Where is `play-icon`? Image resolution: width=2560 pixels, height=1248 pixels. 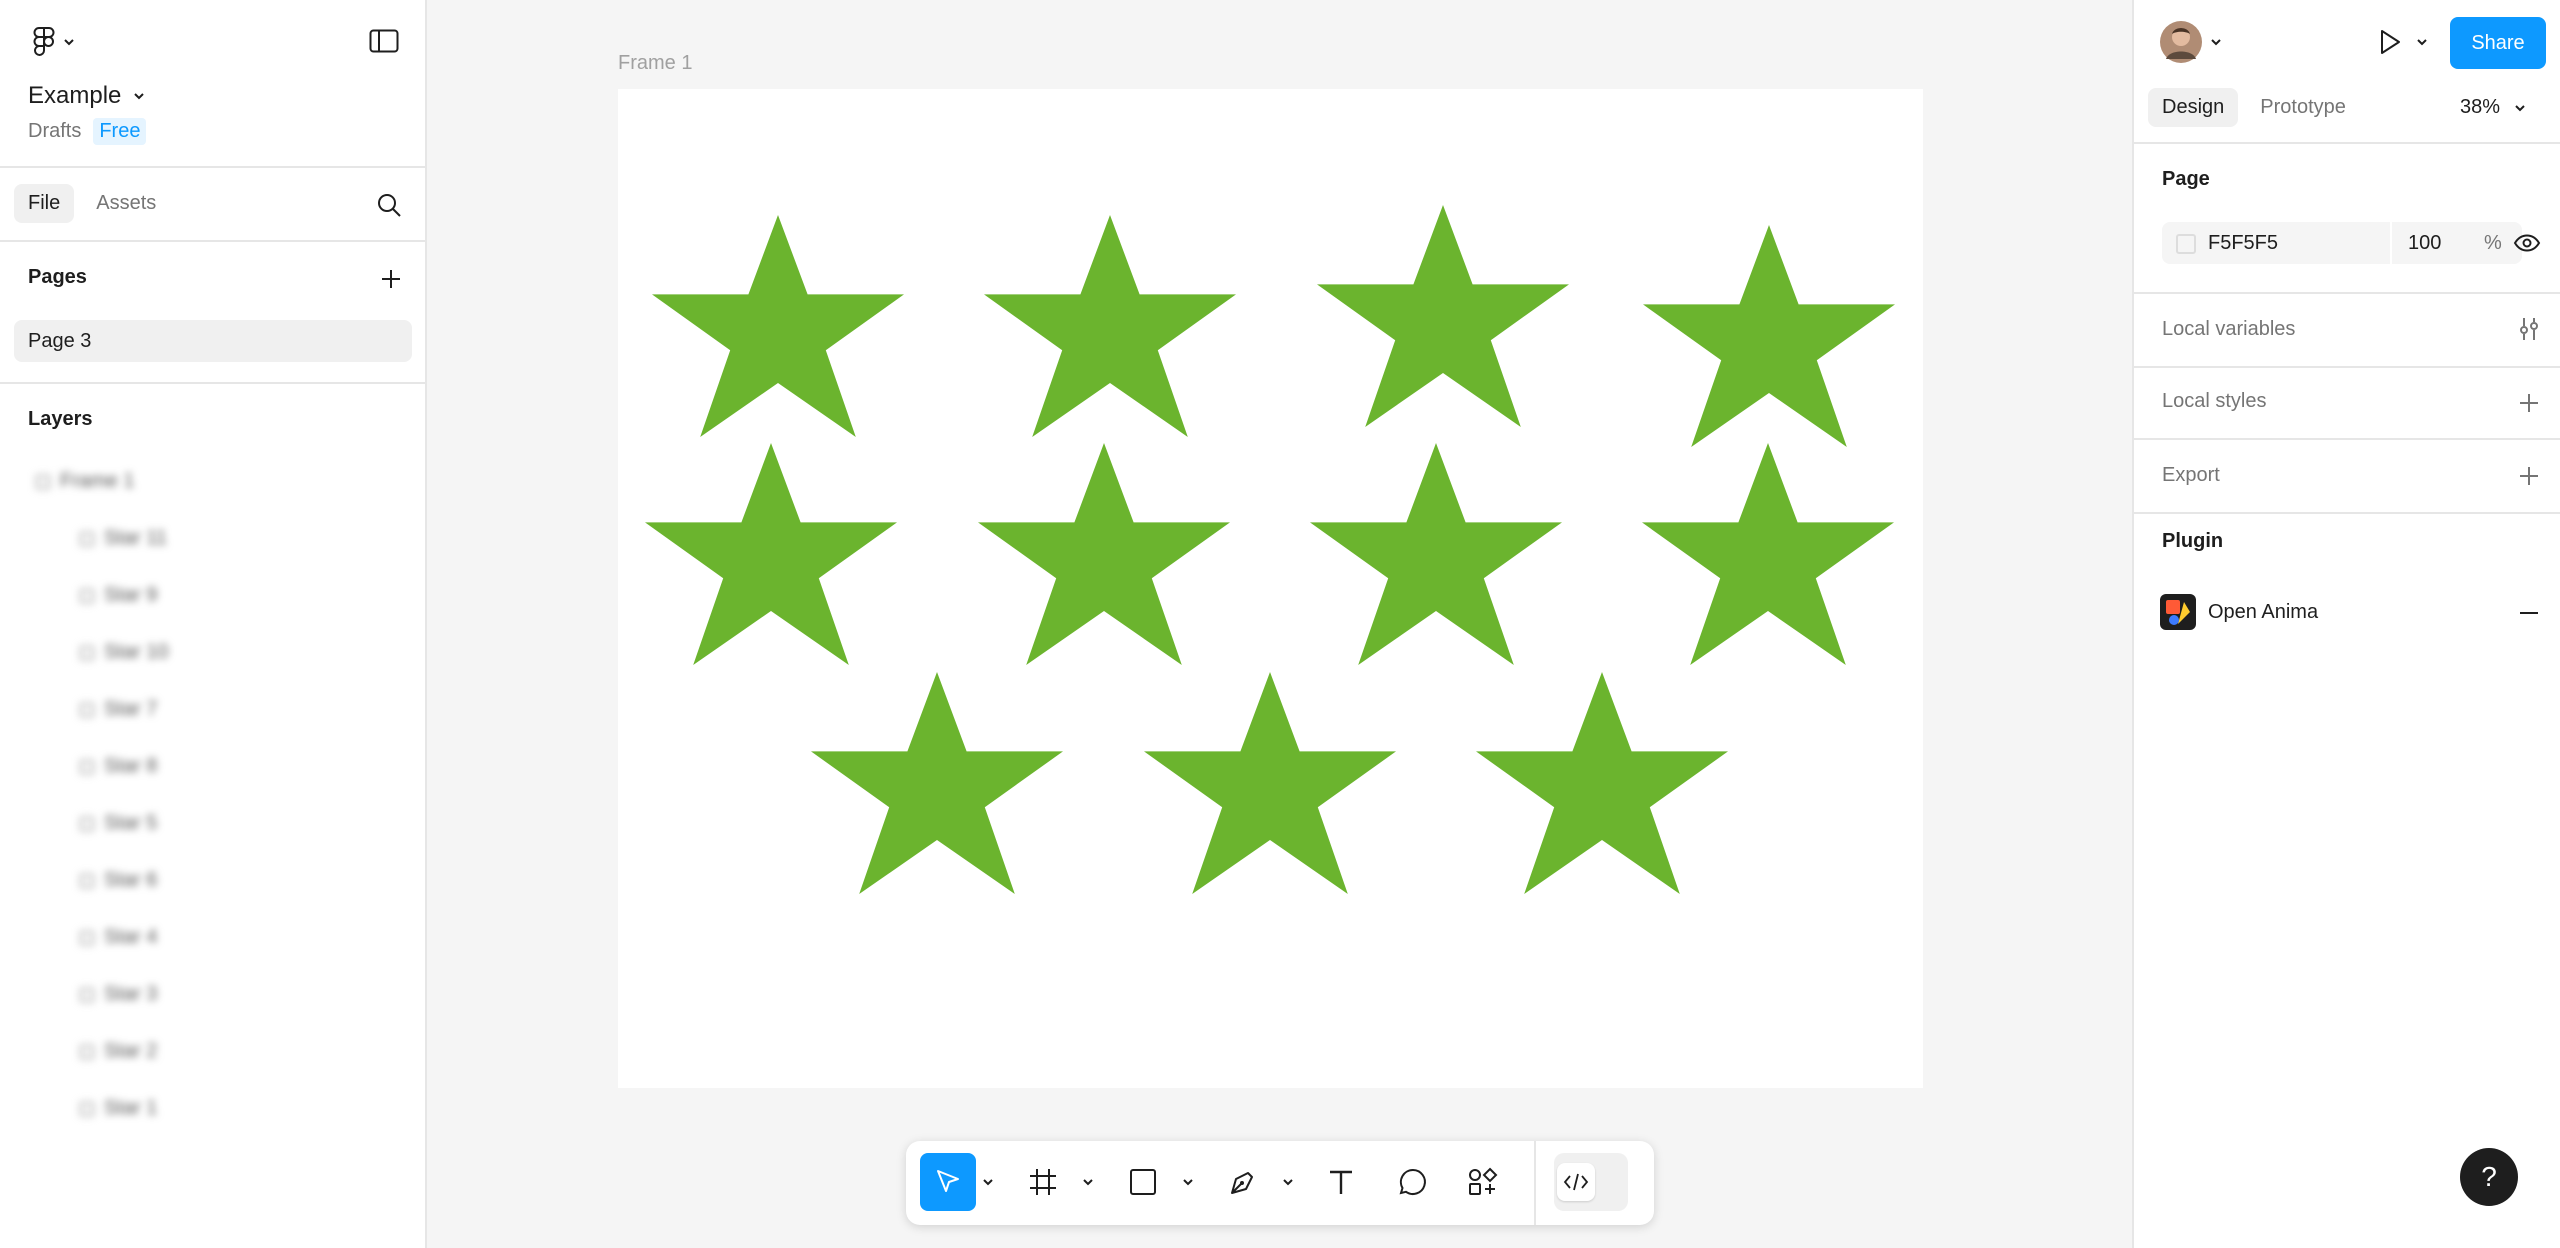 play-icon is located at coordinates (2390, 42).